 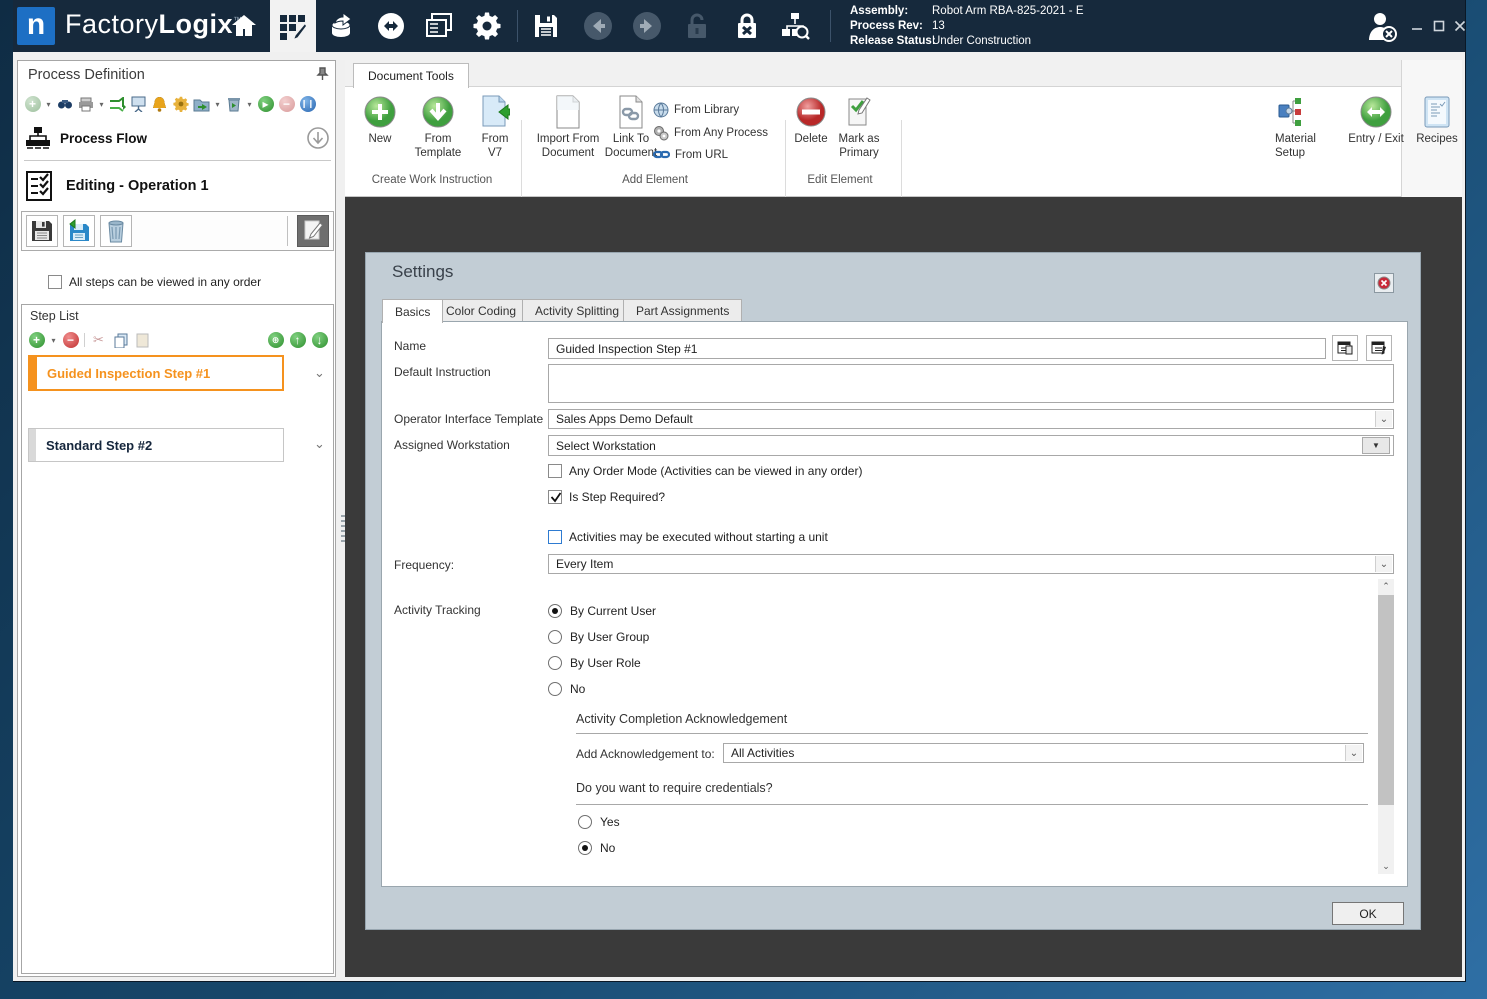 What do you see at coordinates (98, 340) in the screenshot?
I see `cut-step-icon: ✂` at bounding box center [98, 340].